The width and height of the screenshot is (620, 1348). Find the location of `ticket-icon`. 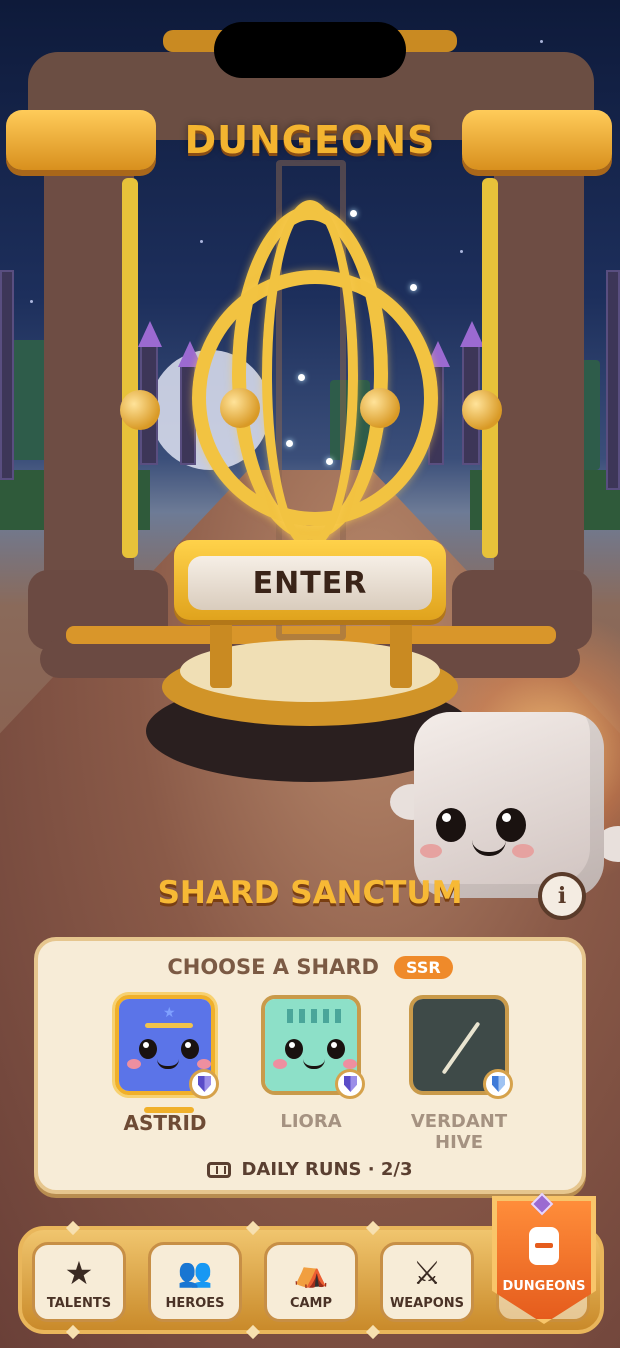

ticket-icon is located at coordinates (219, 1170).